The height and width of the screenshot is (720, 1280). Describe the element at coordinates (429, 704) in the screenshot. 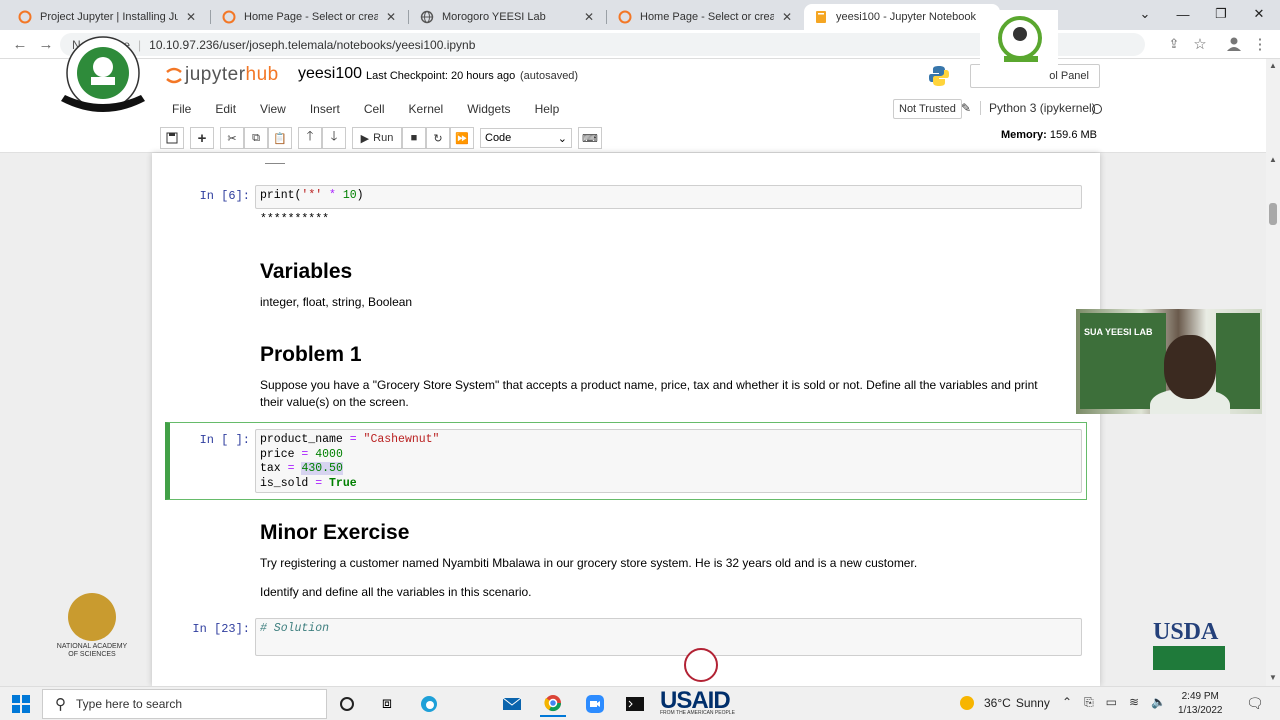

I see `edge-browser-icon` at that location.